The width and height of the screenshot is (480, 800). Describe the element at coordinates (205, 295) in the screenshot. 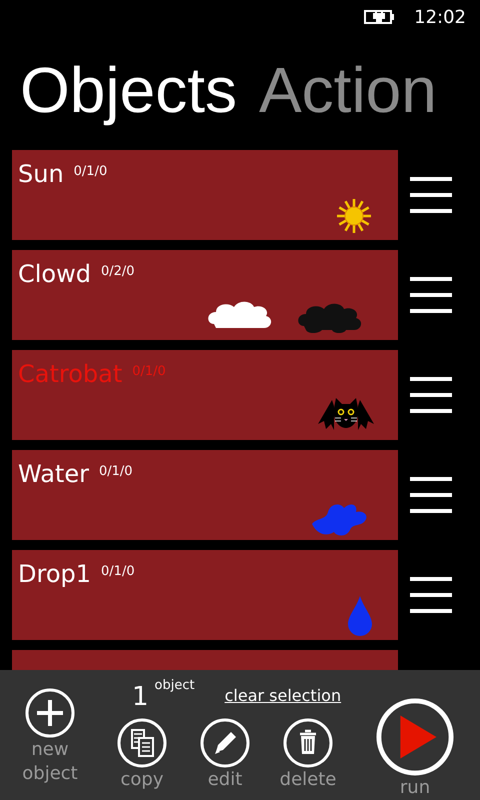

I see `object-card: Clowd 0/2/0` at that location.